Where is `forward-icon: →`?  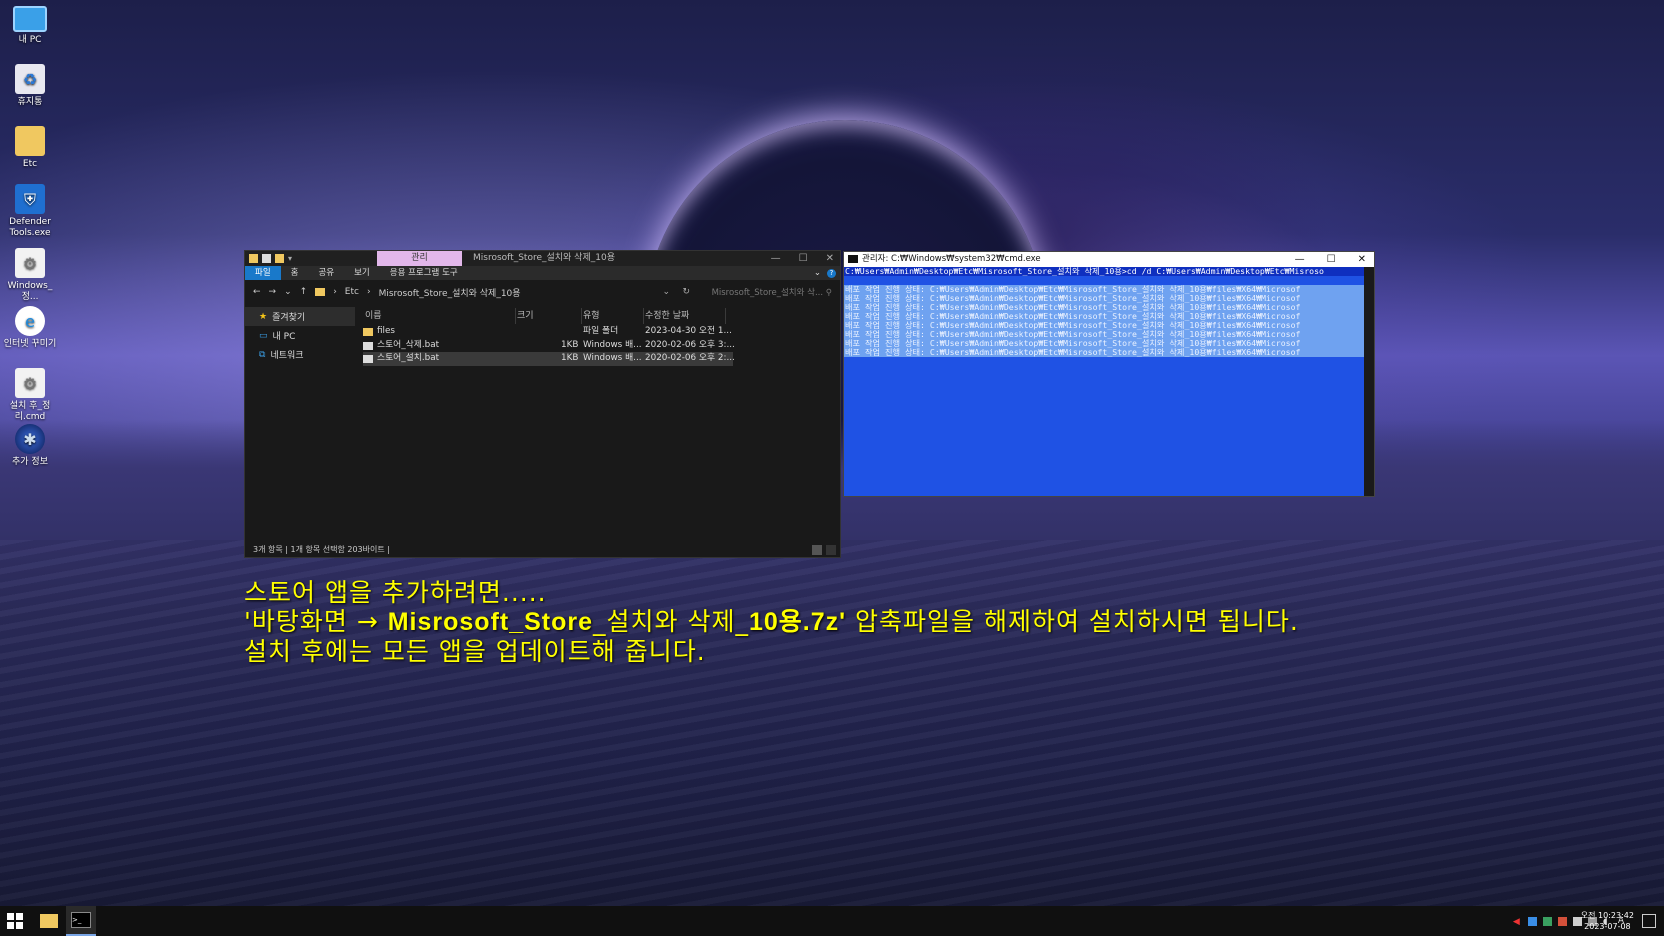
forward-icon: → is located at coordinates (273, 292).